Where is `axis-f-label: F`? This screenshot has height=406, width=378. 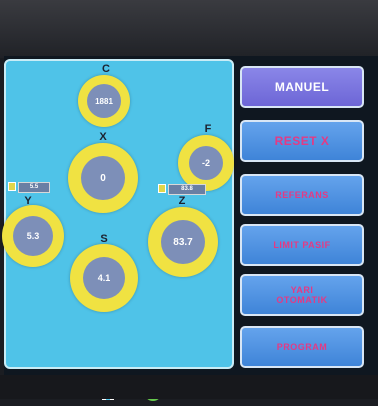
axis-f-label: F is located at coordinates (208, 129).